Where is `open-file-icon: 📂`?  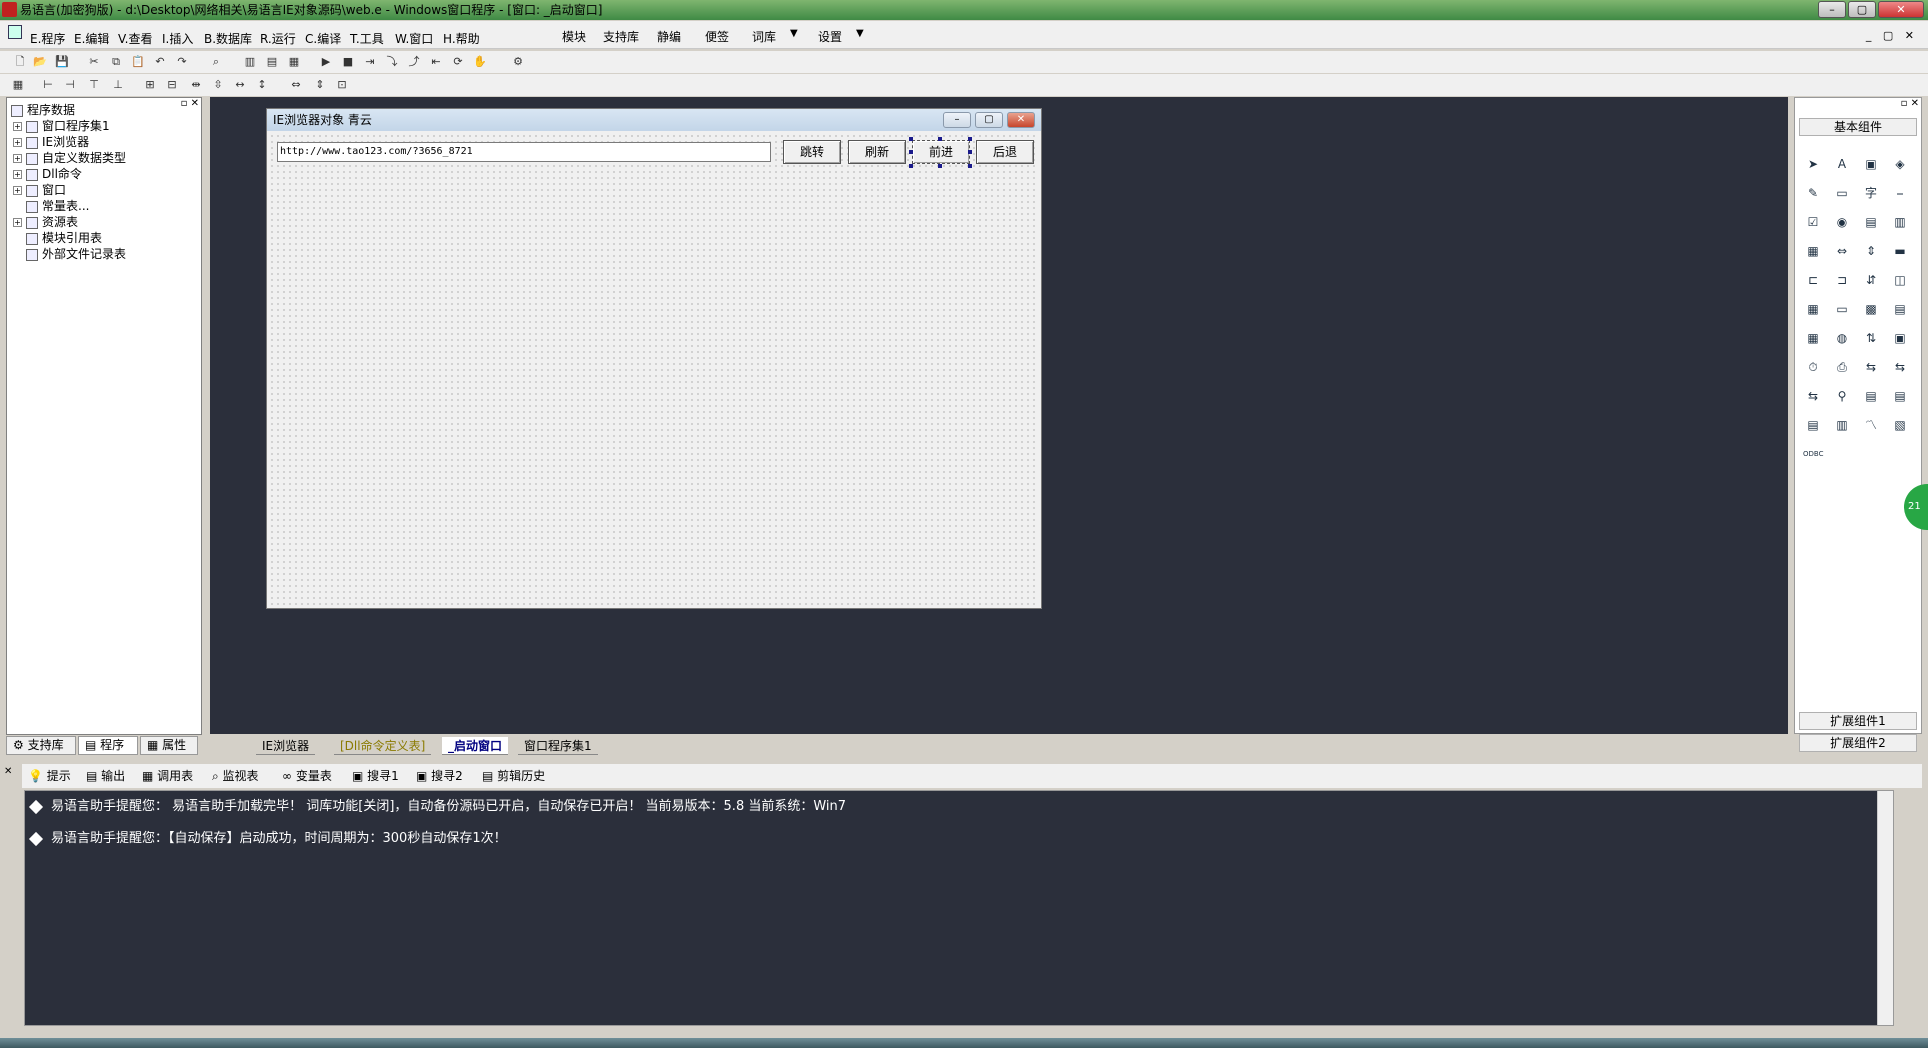 open-file-icon: 📂 is located at coordinates (40, 62).